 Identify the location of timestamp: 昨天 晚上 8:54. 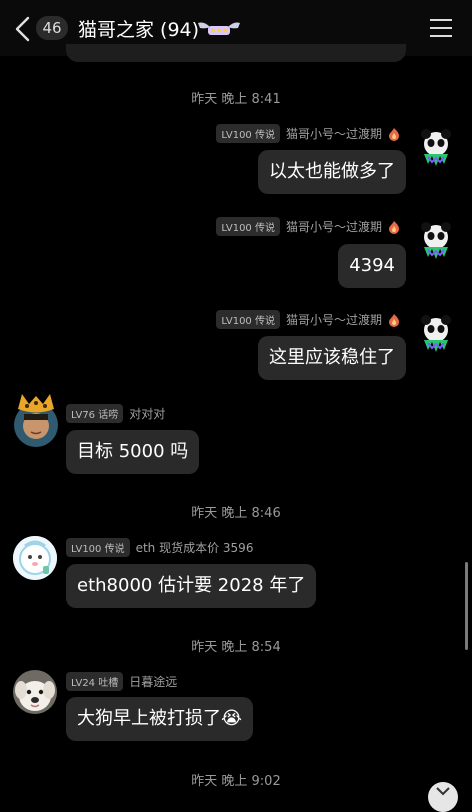
(236, 647).